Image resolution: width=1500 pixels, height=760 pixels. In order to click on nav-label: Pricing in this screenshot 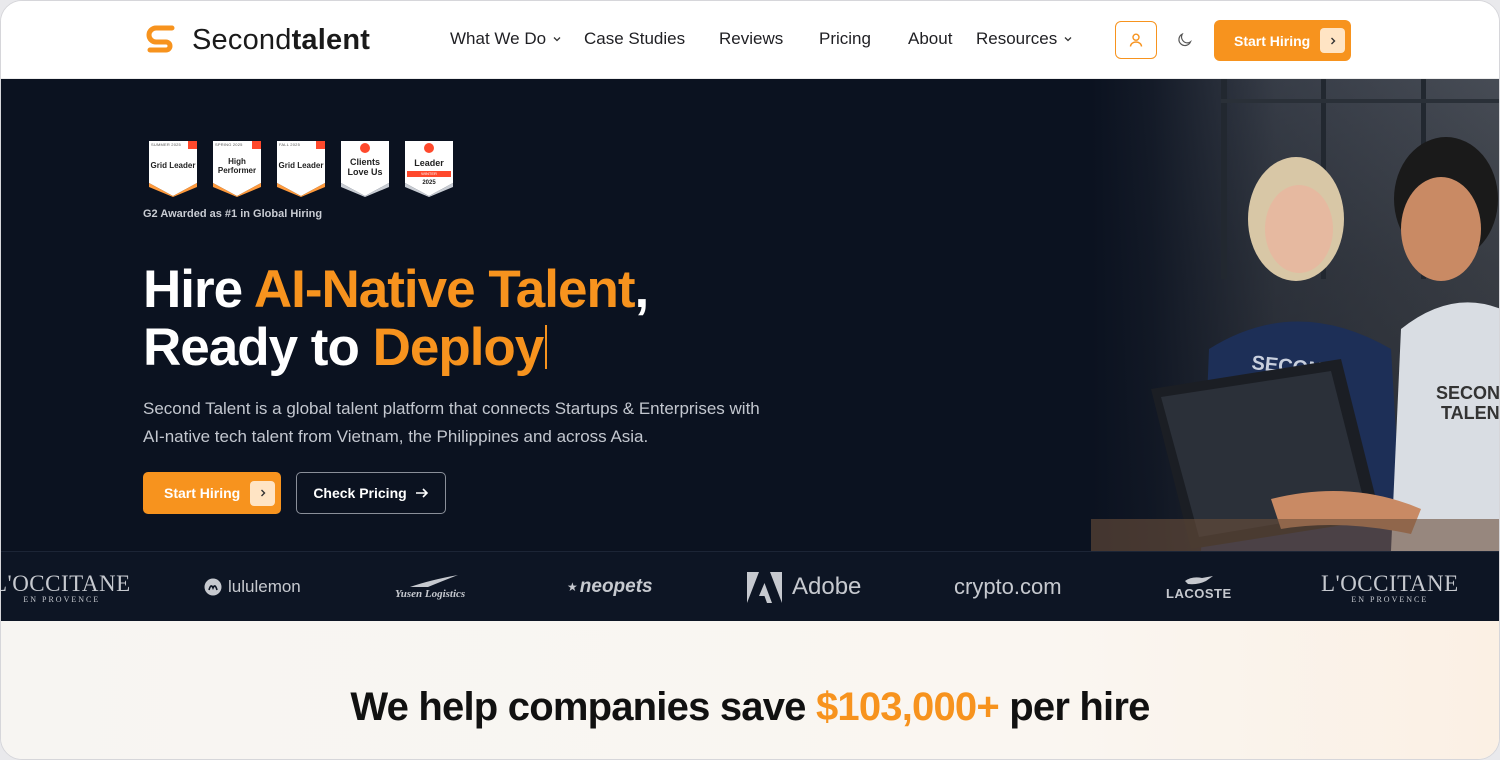, I will do `click(845, 38)`.